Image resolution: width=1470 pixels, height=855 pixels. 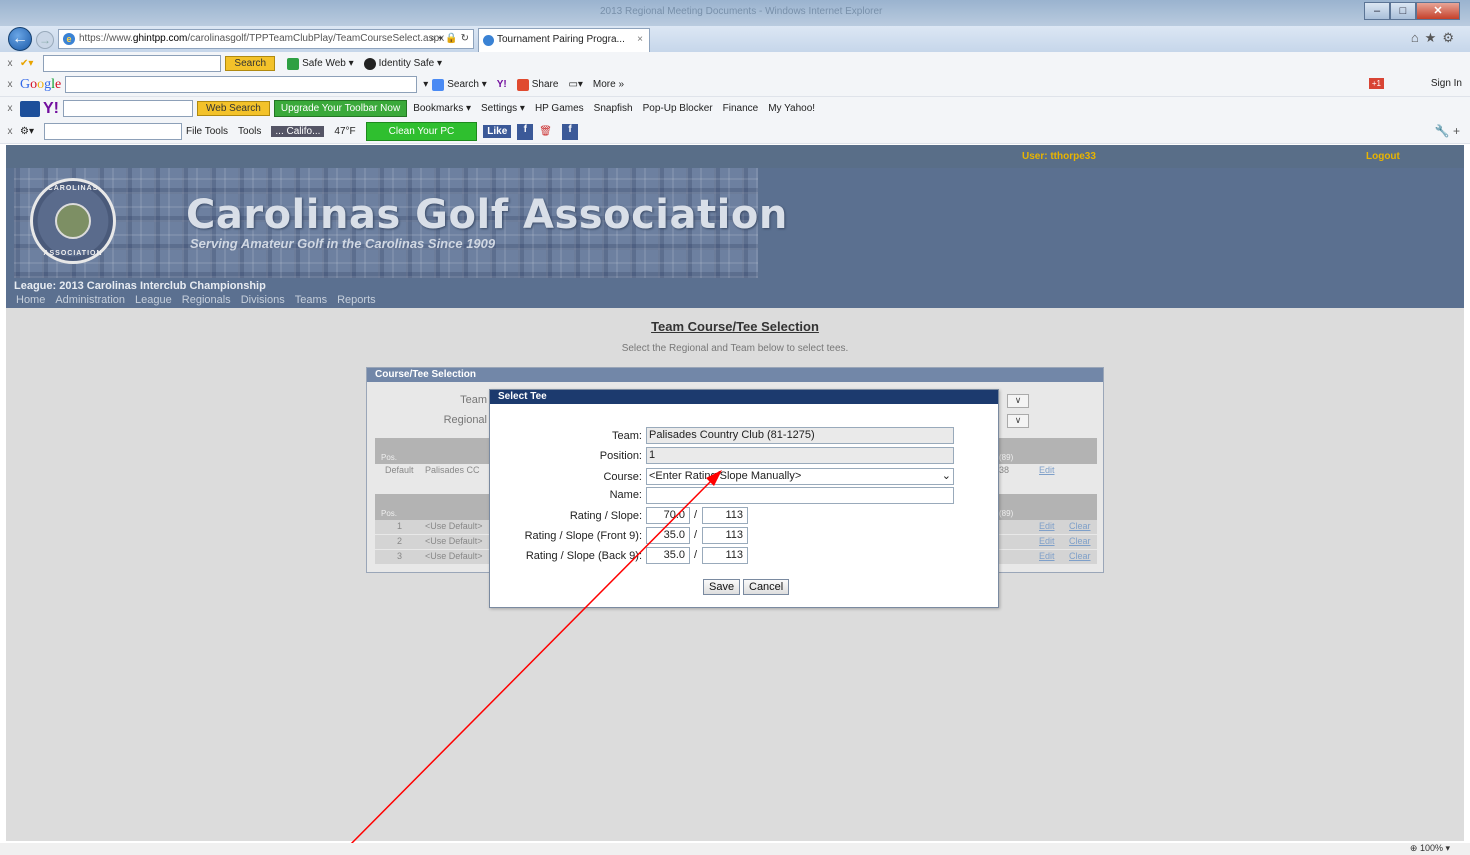 What do you see at coordinates (73, 188) in the screenshot?
I see `seal-top-text: CAROLINAS` at bounding box center [73, 188].